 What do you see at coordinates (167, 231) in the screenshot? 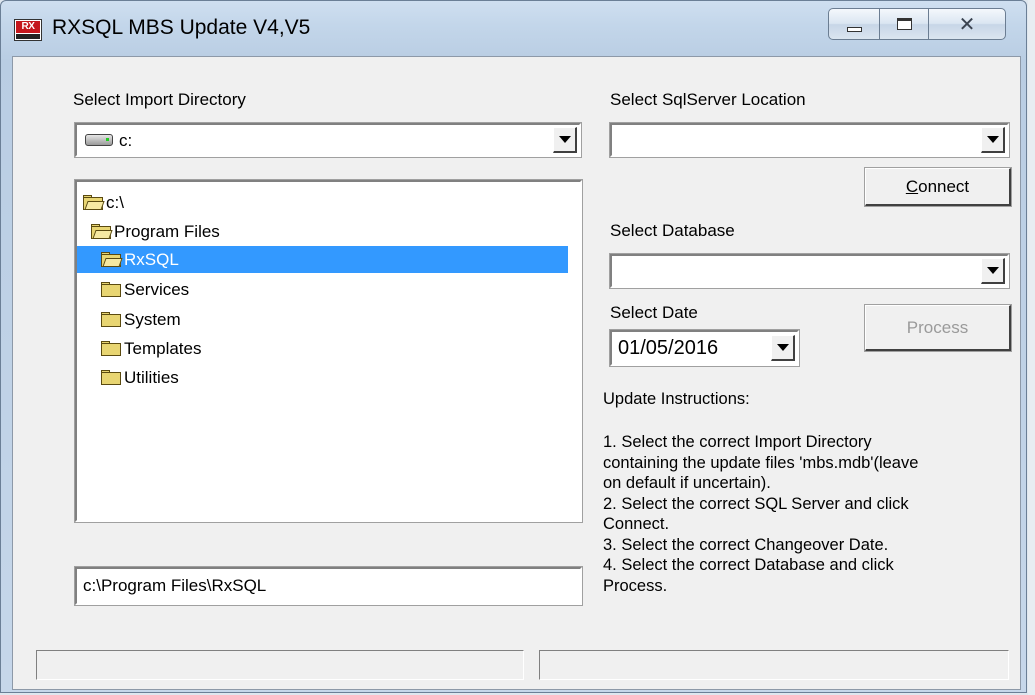
I see `directory-item-label: Program Files` at bounding box center [167, 231].